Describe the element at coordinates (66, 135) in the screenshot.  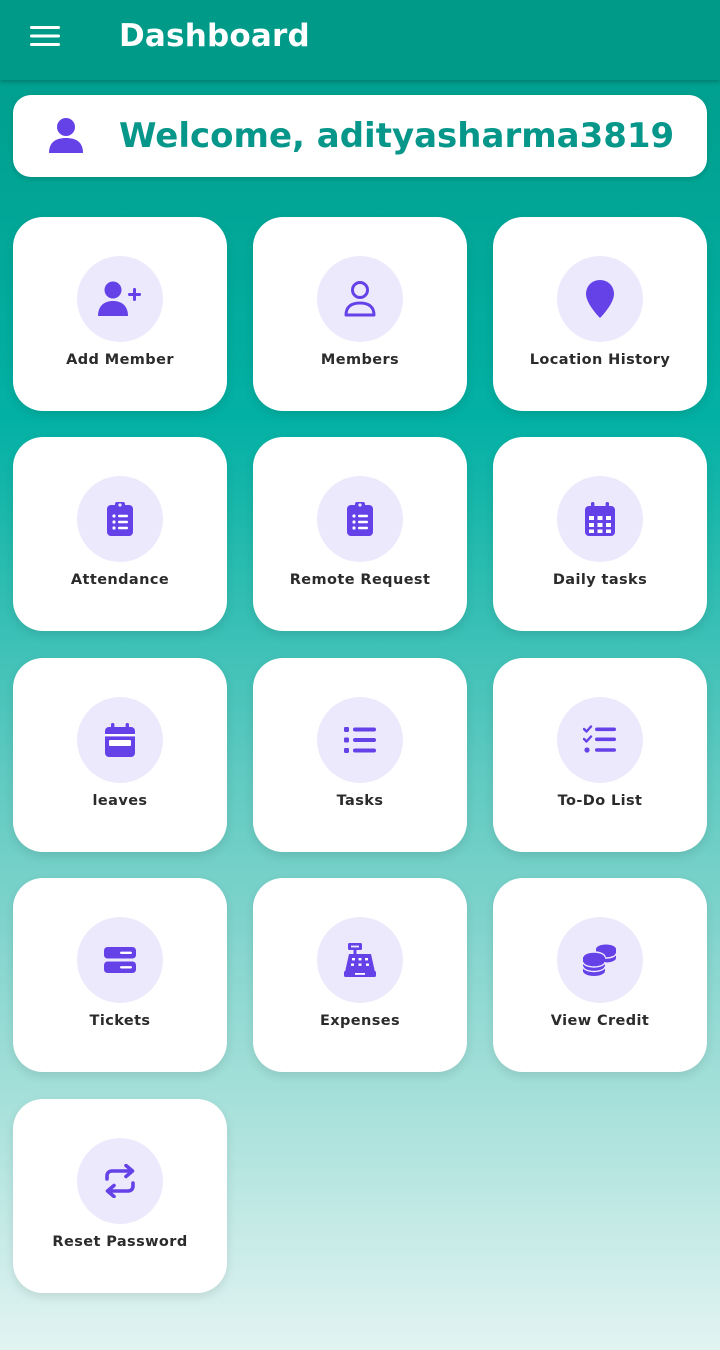
I see `user-icon` at that location.